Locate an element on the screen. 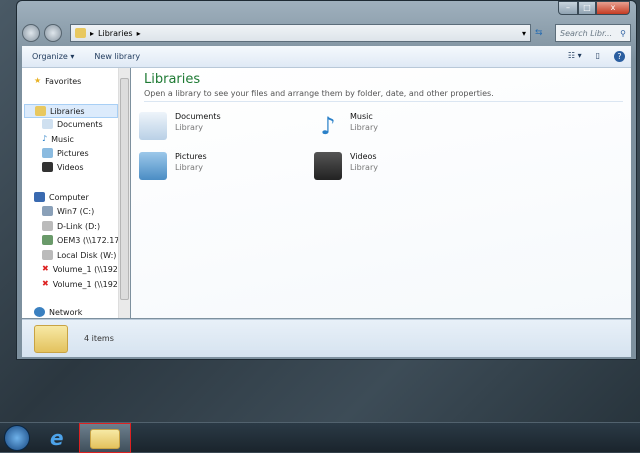 This screenshot has width=640, height=453. status-bar: 4 items is located at coordinates (326, 338).